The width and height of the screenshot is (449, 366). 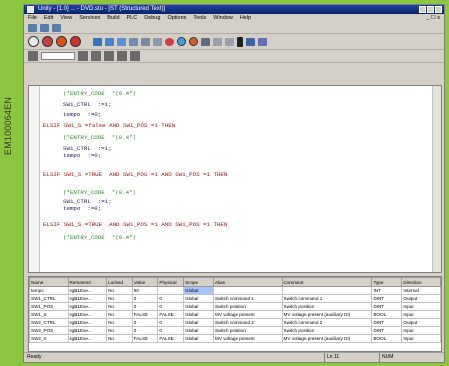 What do you see at coordinates (32, 27) in the screenshot?
I see `new-file-icon` at bounding box center [32, 27].